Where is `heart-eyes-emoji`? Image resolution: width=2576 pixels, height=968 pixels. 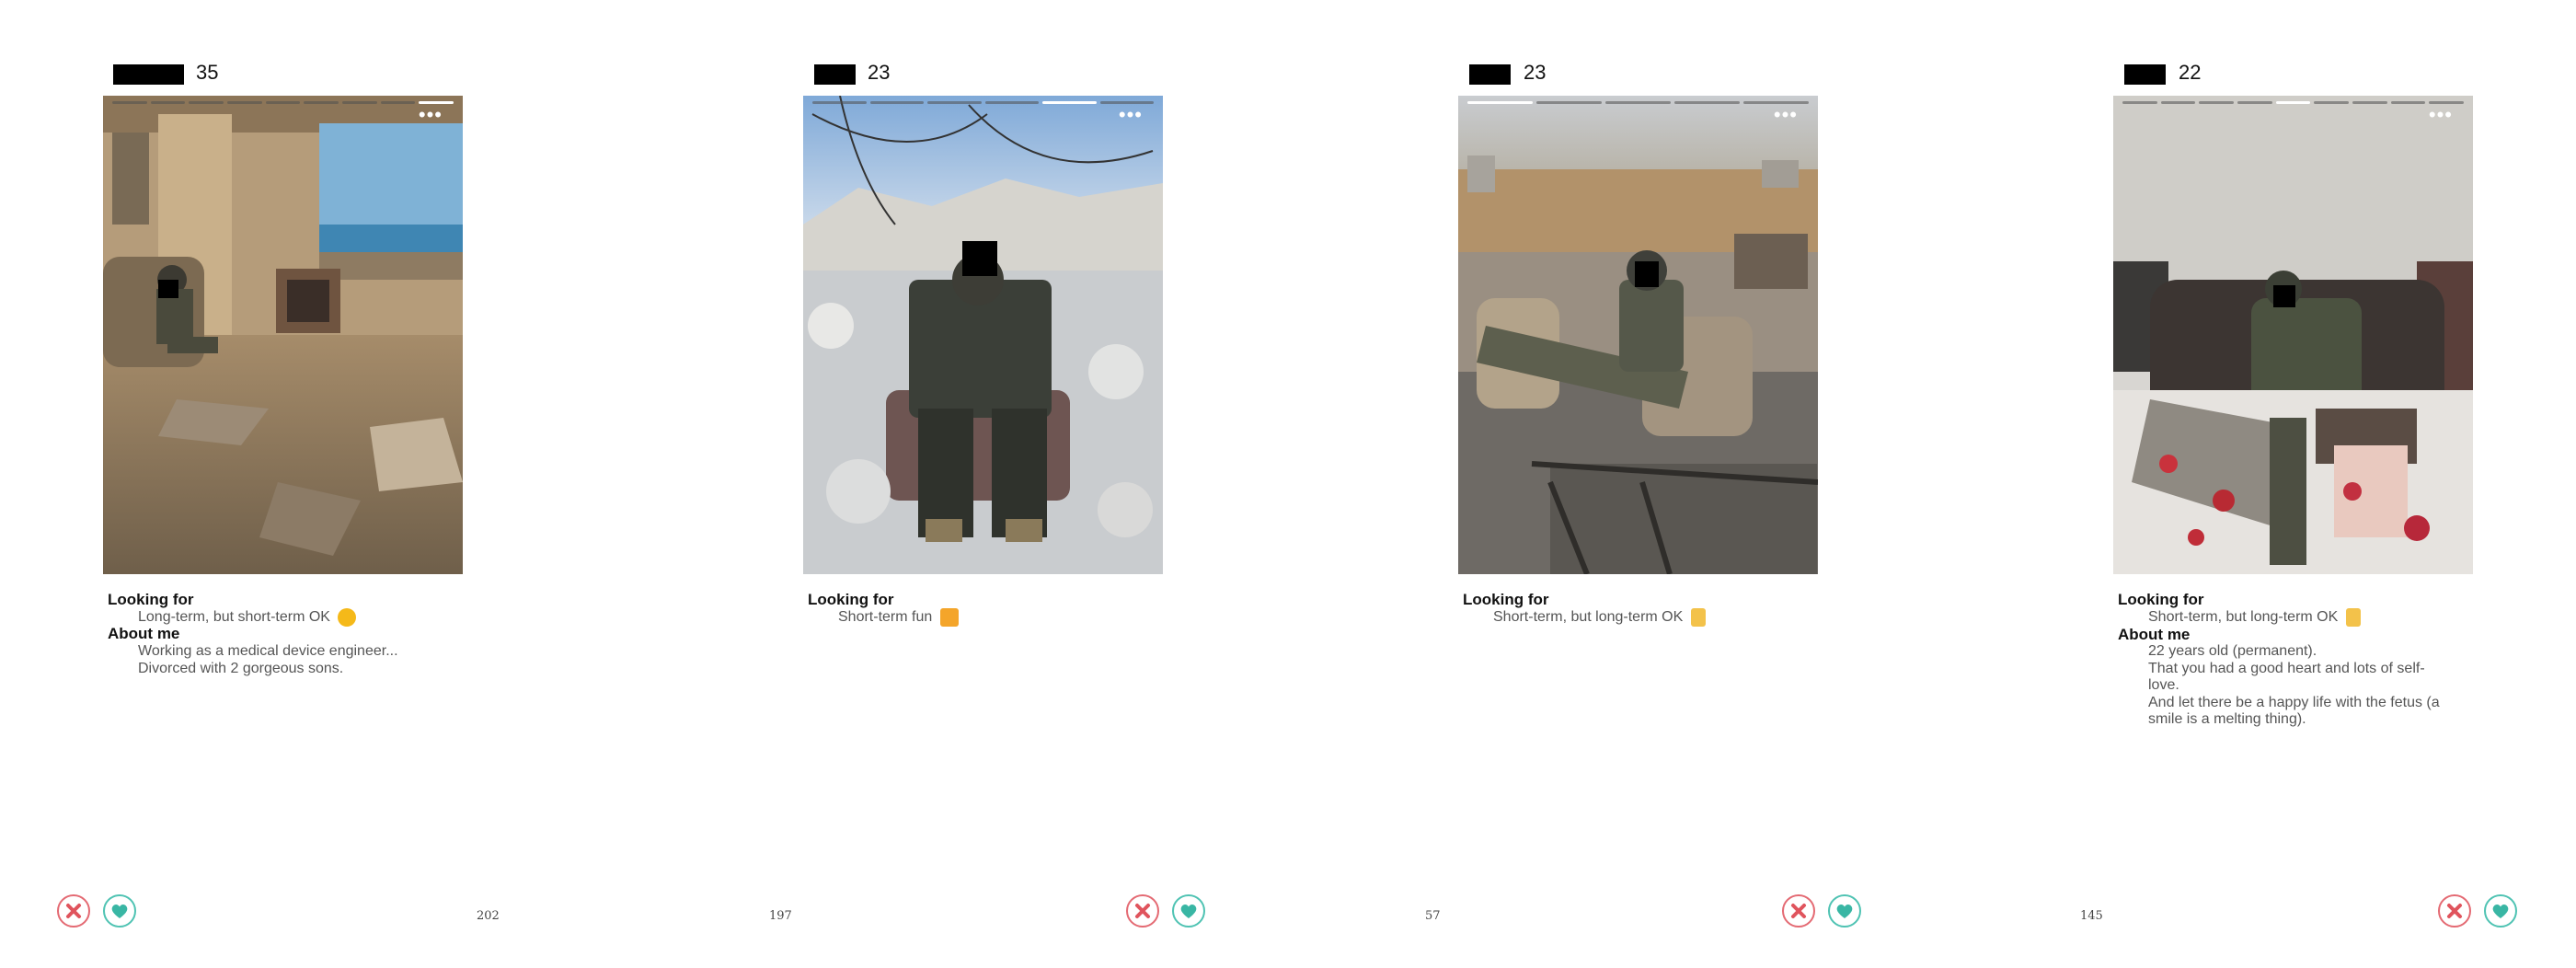
heart-eyes-emoji is located at coordinates (347, 617).